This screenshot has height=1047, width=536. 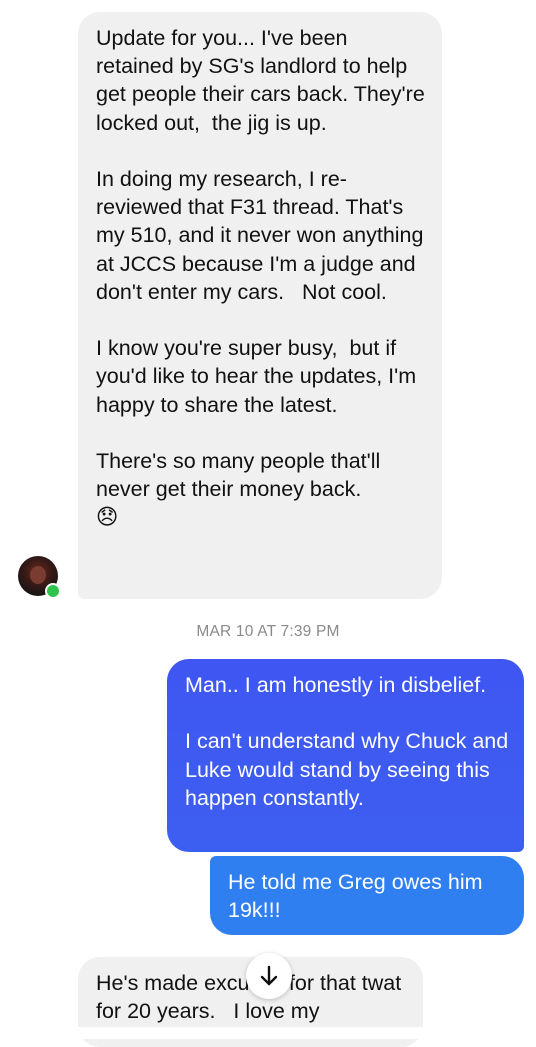 I want to click on viewport-bottom-edge, so click(x=268, y=1033).